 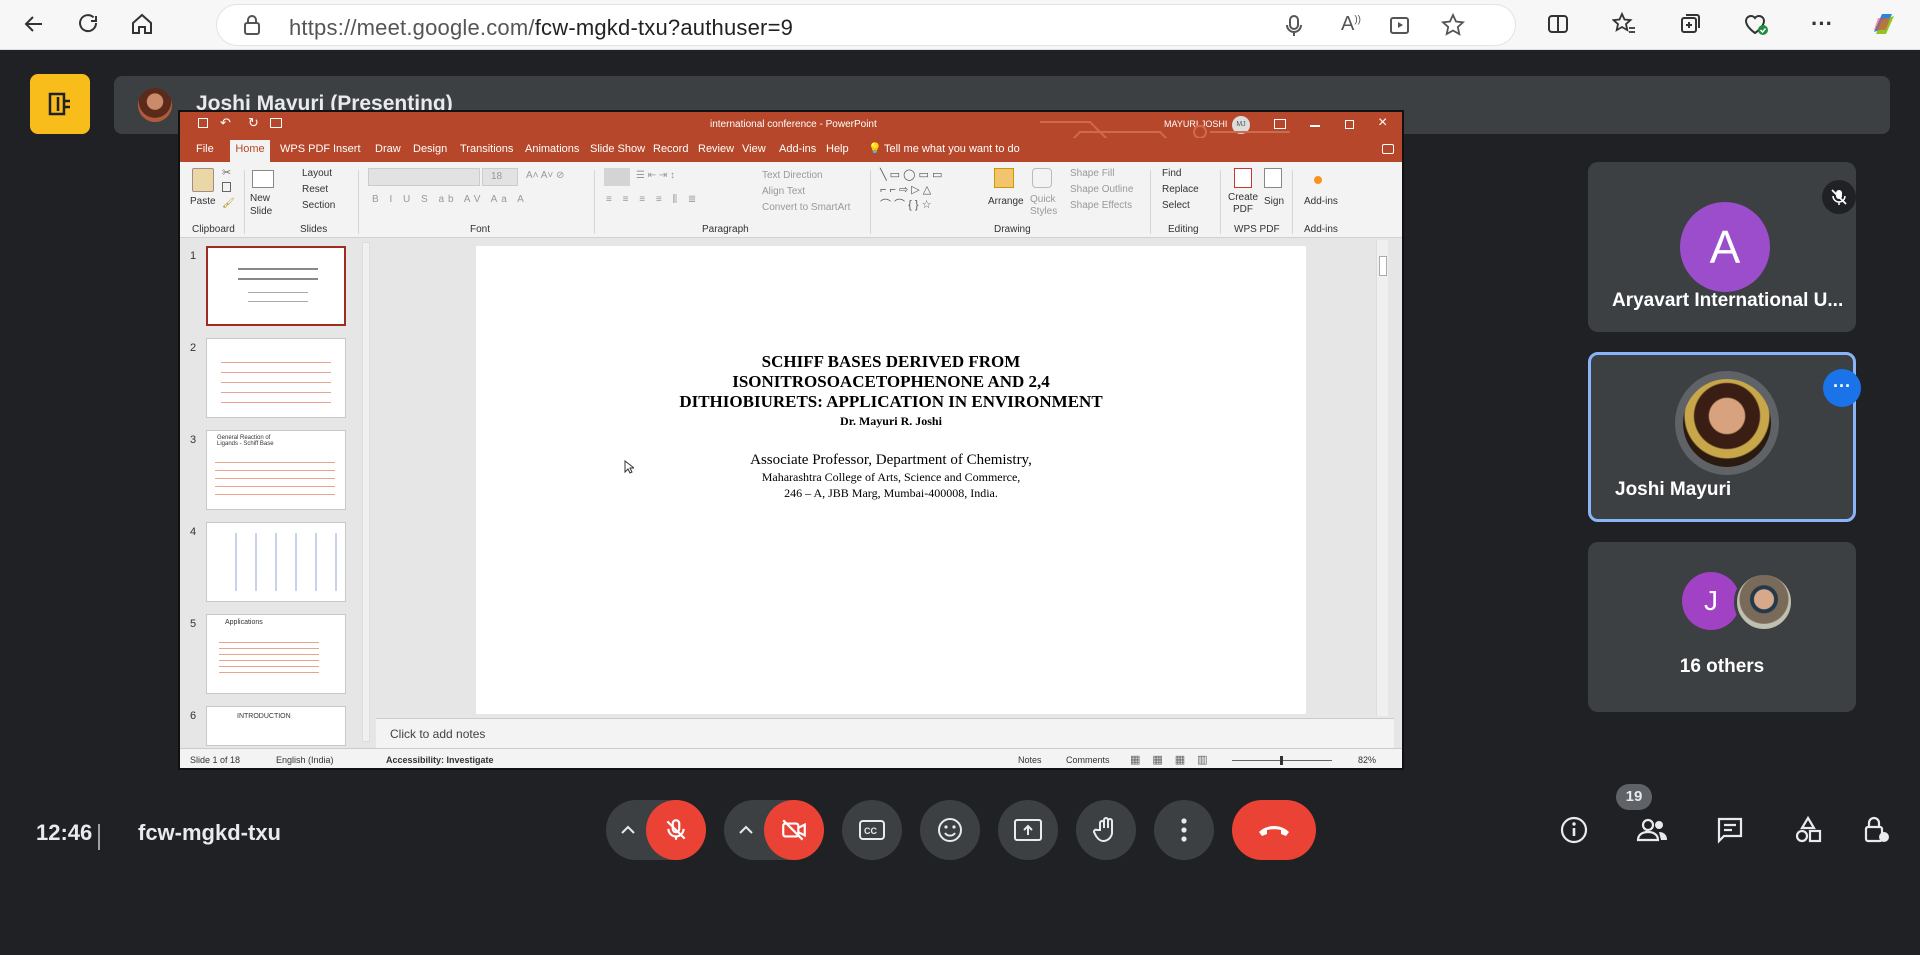 I want to click on more-options-icon: ···, so click(x=1822, y=24).